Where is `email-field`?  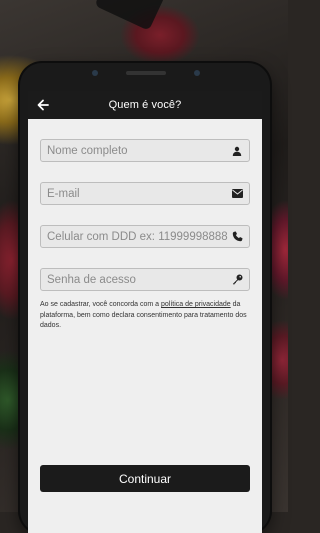 email-field is located at coordinates (145, 193).